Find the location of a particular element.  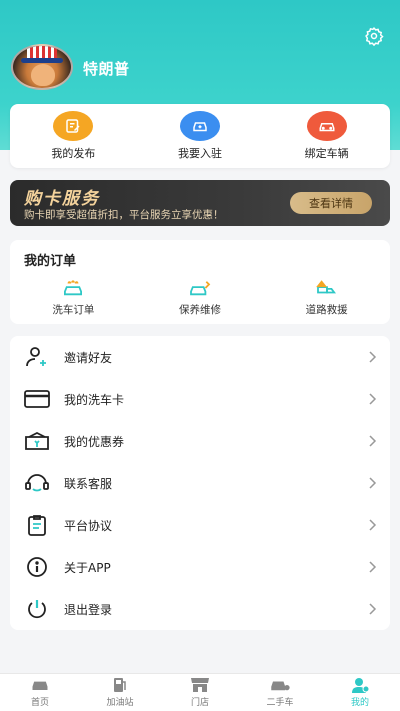

tab-label: 首页 is located at coordinates (39, 703).